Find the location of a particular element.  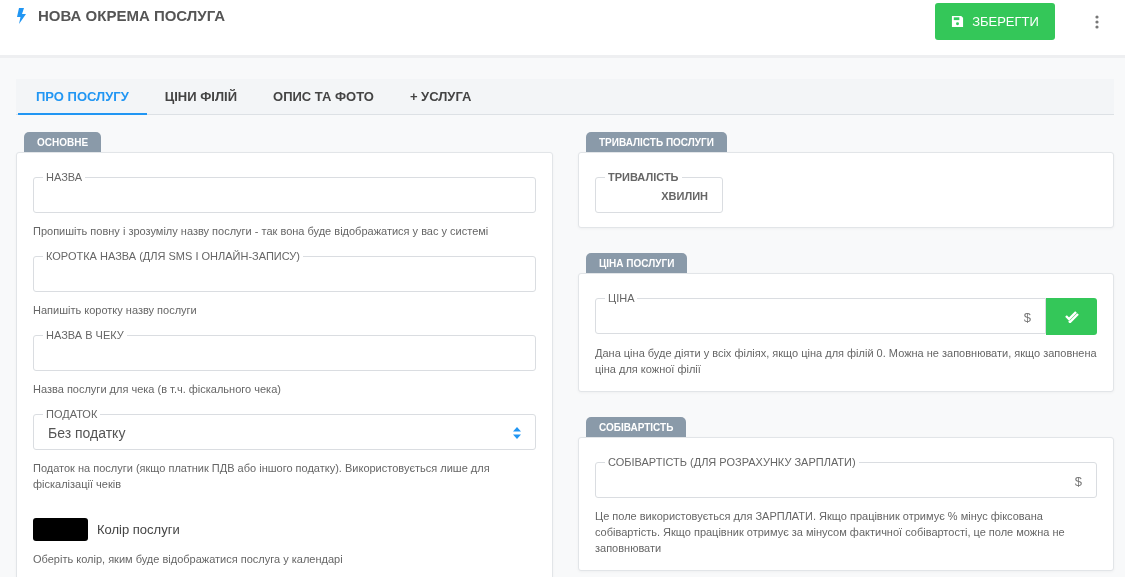

help-text: Дана ціна буде діяти у всіх філіях, якщо ціна для філій 0. Можна не заповнювати, якщо заповнена ціна для кожної філії is located at coordinates (846, 361).